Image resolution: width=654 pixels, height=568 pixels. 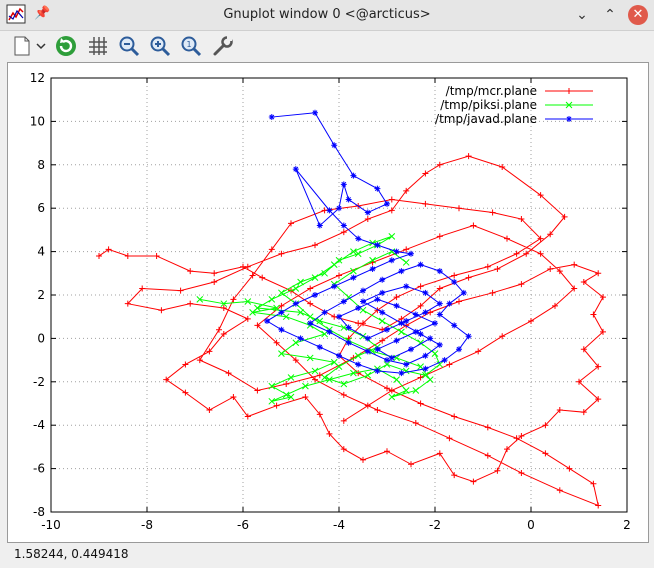 What do you see at coordinates (51, 525) in the screenshot?
I see `x-tick-label: -10` at bounding box center [51, 525].